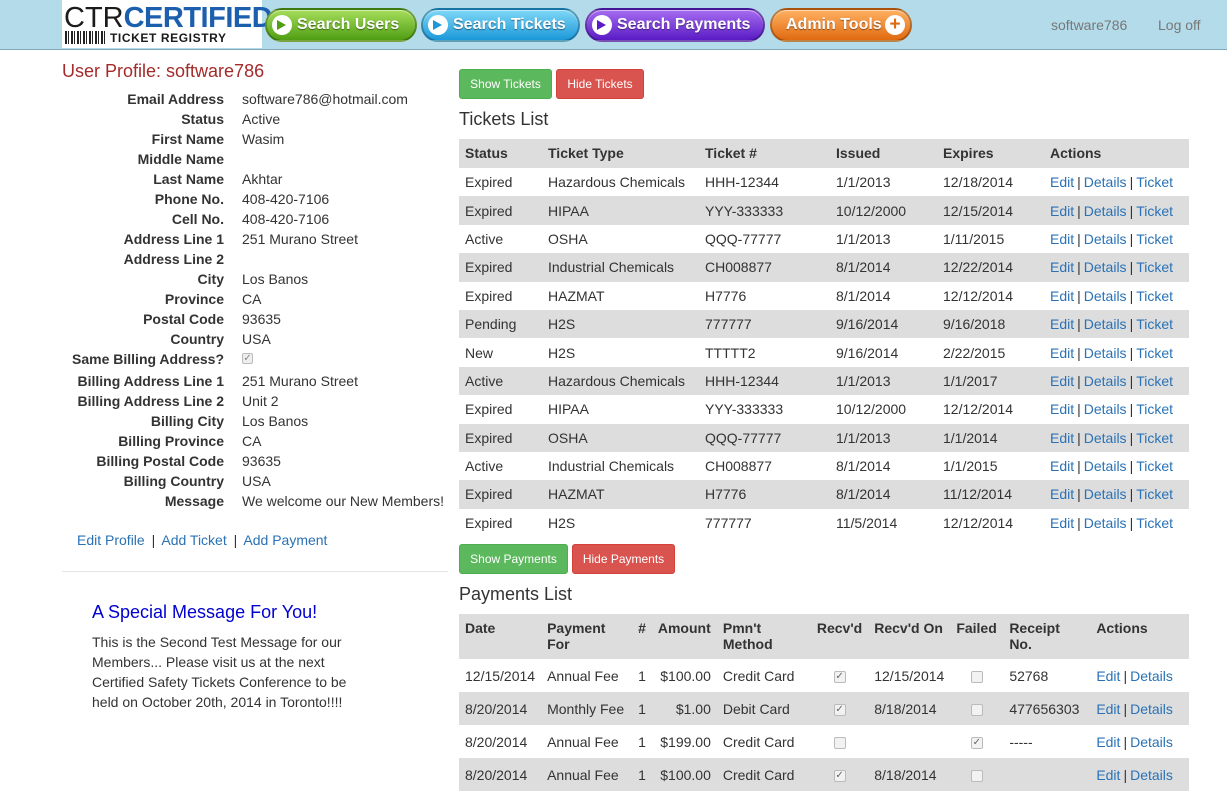  What do you see at coordinates (990, 267) in the screenshot?
I see `ticket-expires-cell: 12/22/2014` at bounding box center [990, 267].